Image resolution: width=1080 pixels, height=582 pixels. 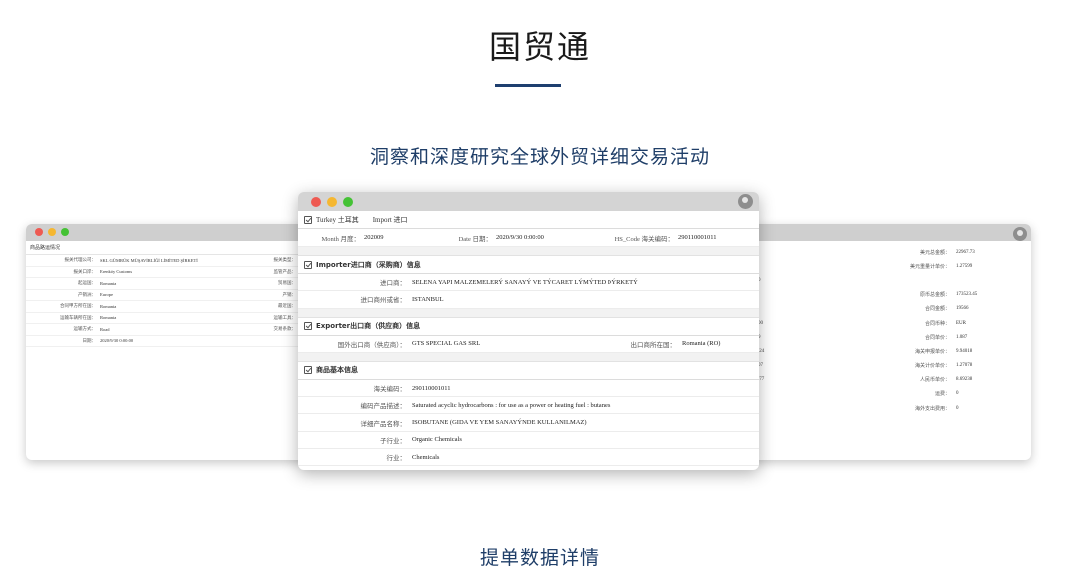 I want to click on right-detail-row: 海外支出费用： 0, so click(x=890, y=408).